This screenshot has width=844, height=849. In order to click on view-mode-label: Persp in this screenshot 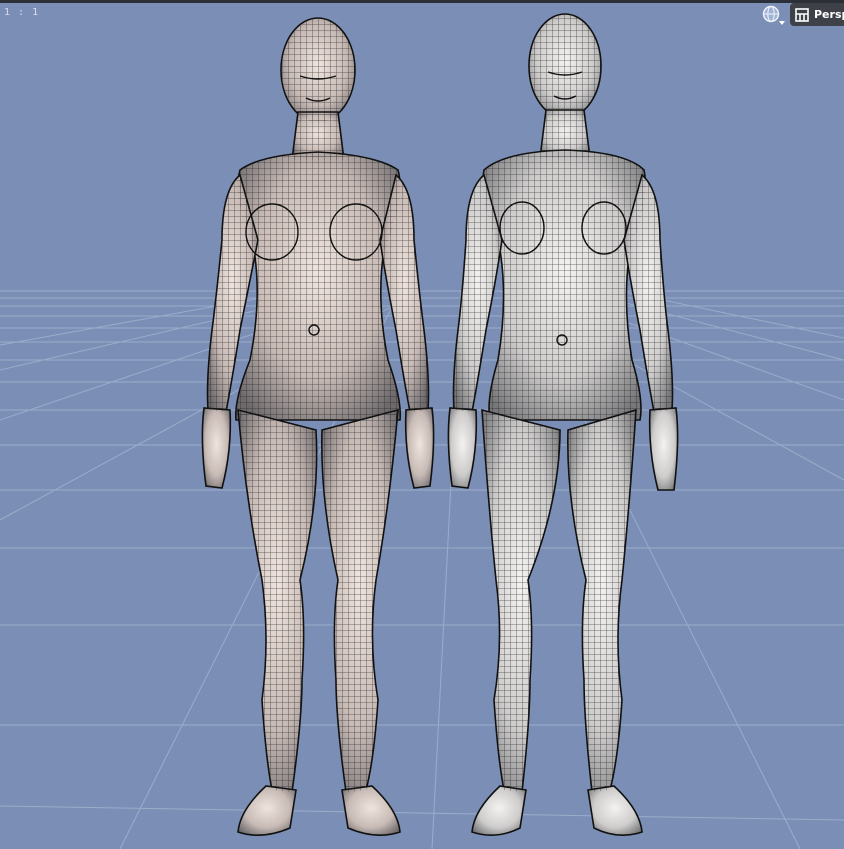, I will do `click(829, 14)`.